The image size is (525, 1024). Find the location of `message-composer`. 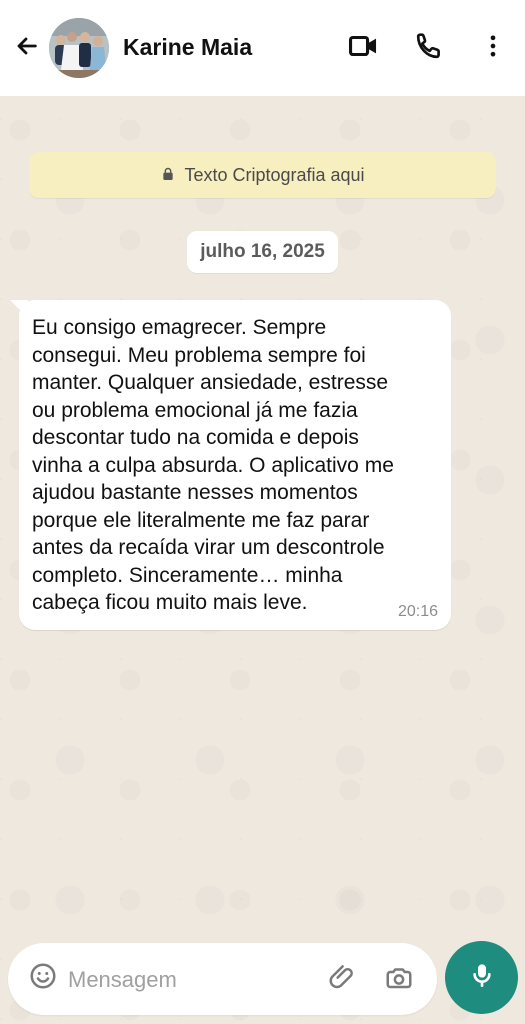

message-composer is located at coordinates (222, 979).